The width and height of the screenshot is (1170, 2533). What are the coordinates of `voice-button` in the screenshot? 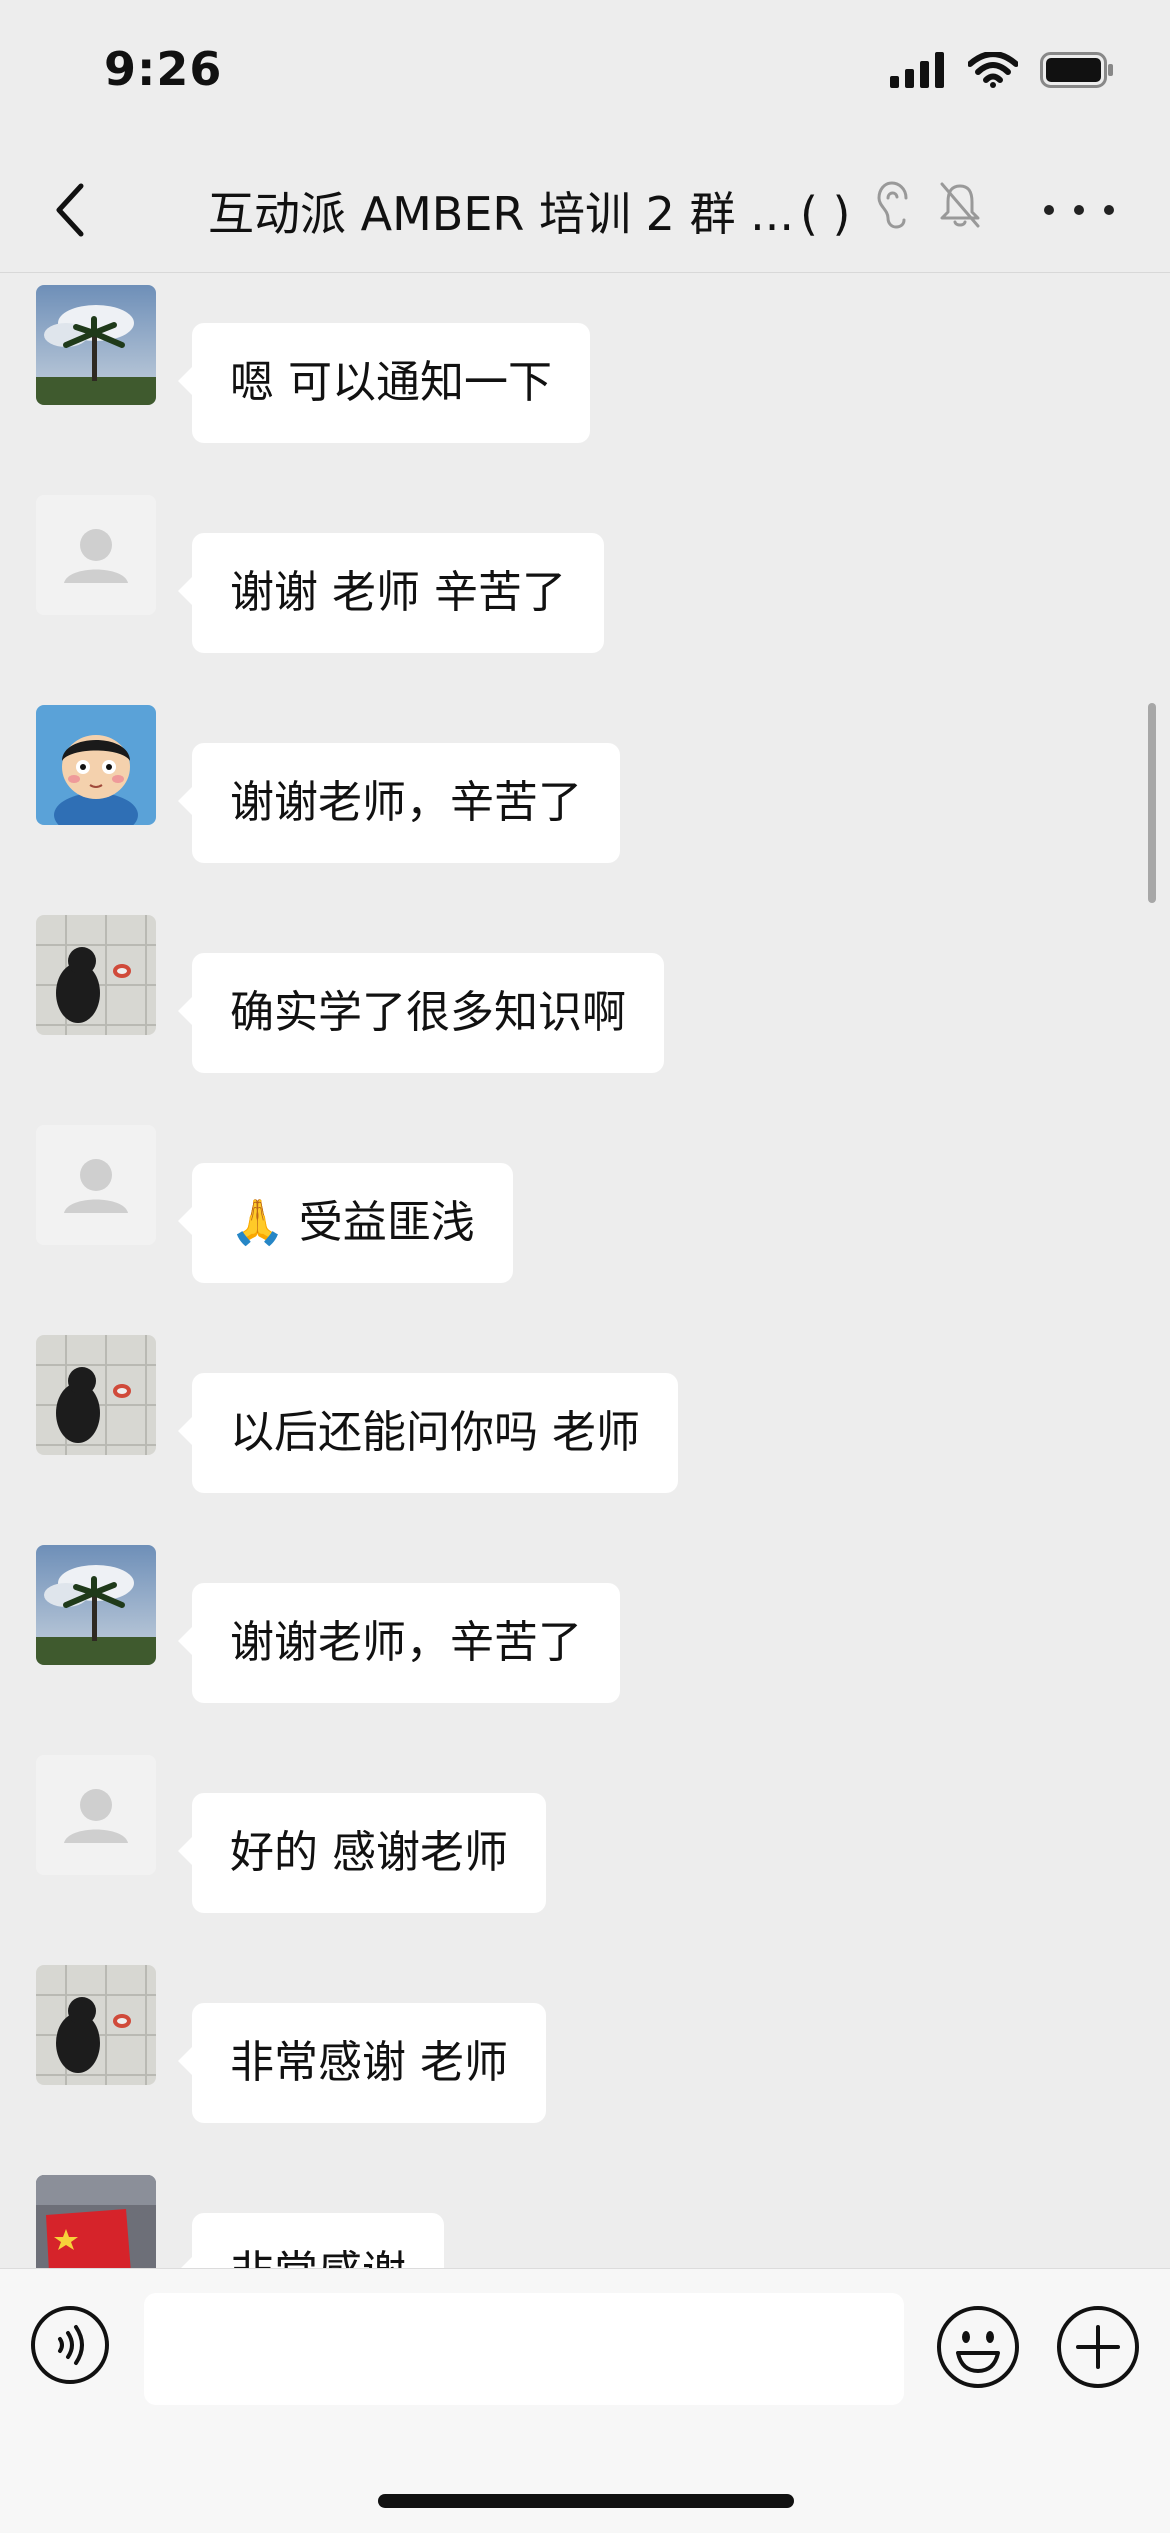 It's located at (70, 2345).